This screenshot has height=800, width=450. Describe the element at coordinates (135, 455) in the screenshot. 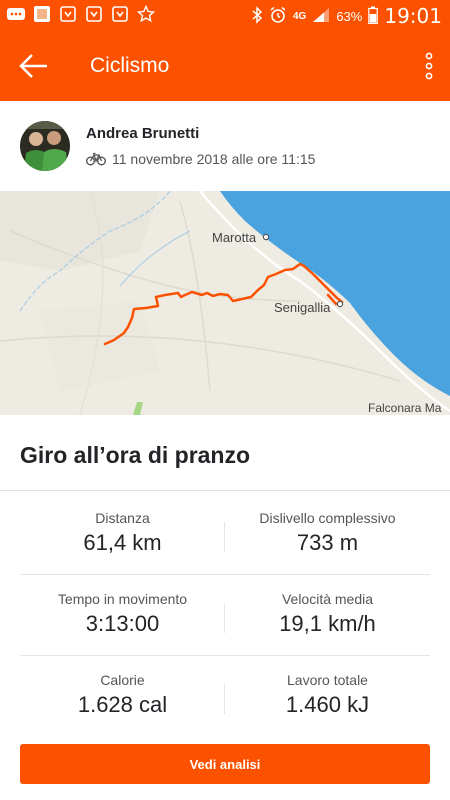

I see `activity-title: Giro all’ora di pranzo` at that location.